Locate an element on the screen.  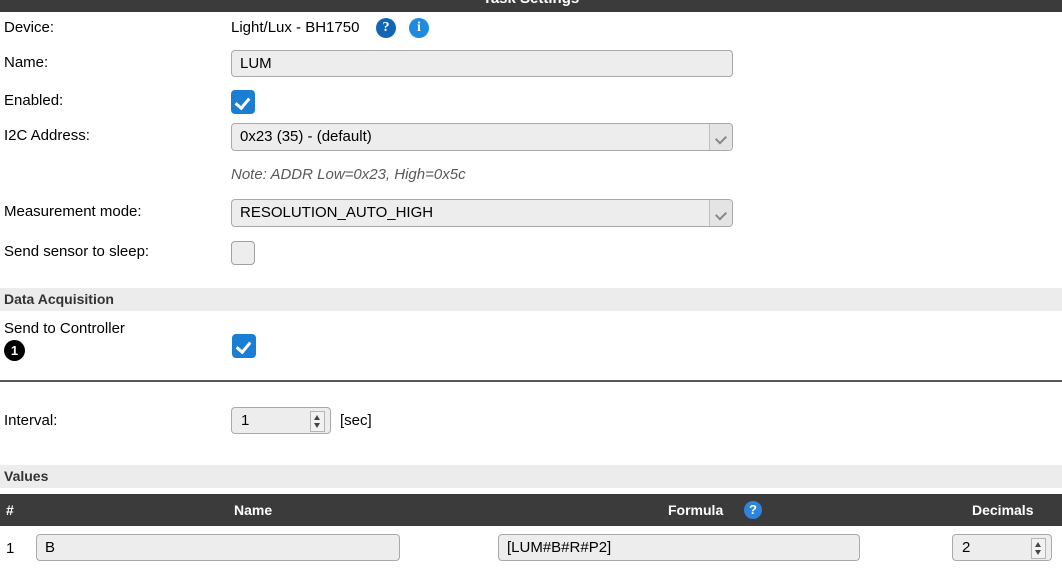
table-row: 1 2 is located at coordinates (531, 550).